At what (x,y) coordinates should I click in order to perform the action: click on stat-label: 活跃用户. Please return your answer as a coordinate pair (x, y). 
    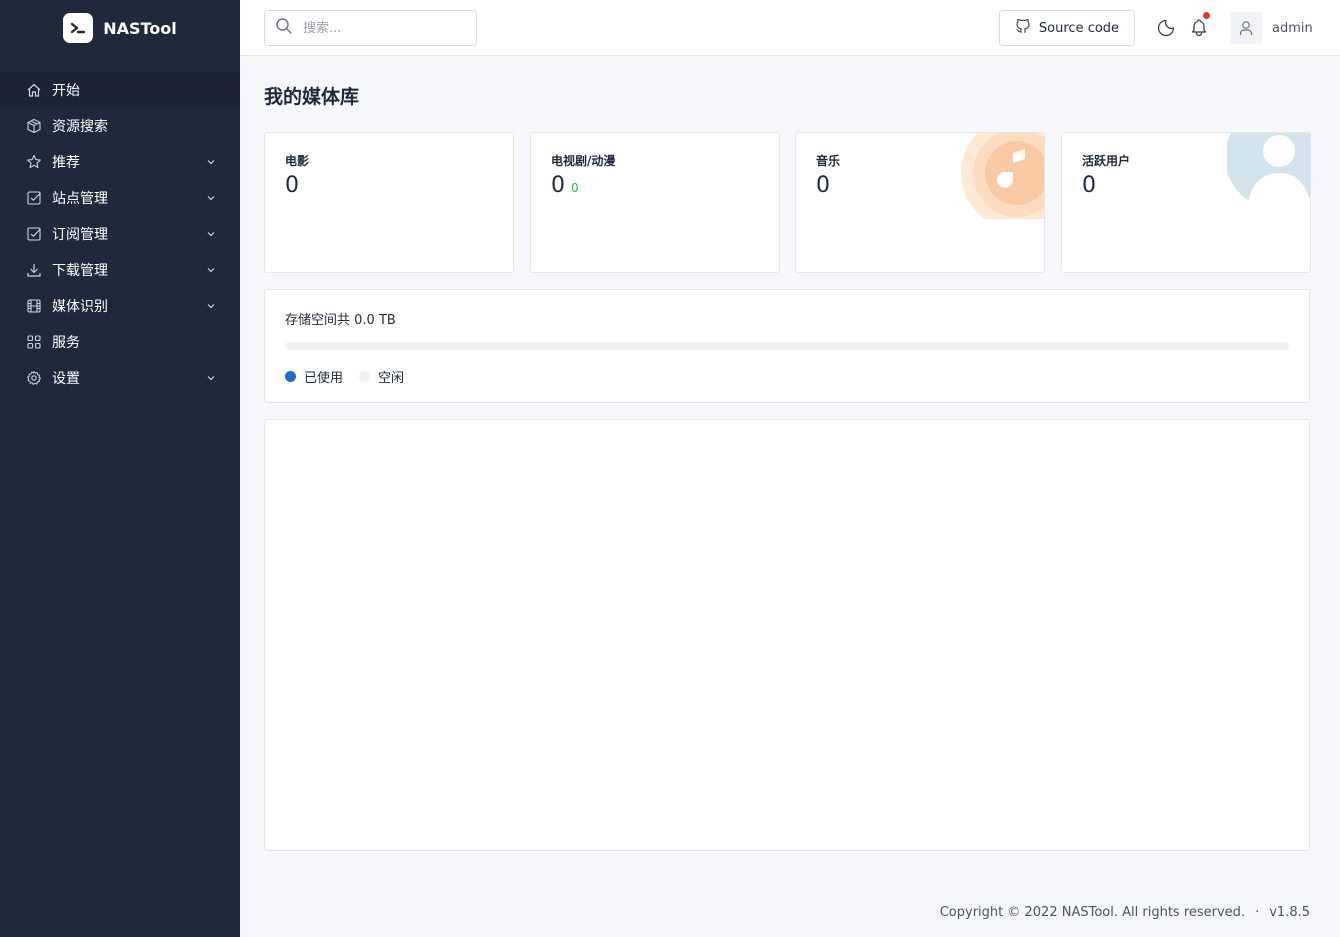
    Looking at the image, I should click on (1106, 161).